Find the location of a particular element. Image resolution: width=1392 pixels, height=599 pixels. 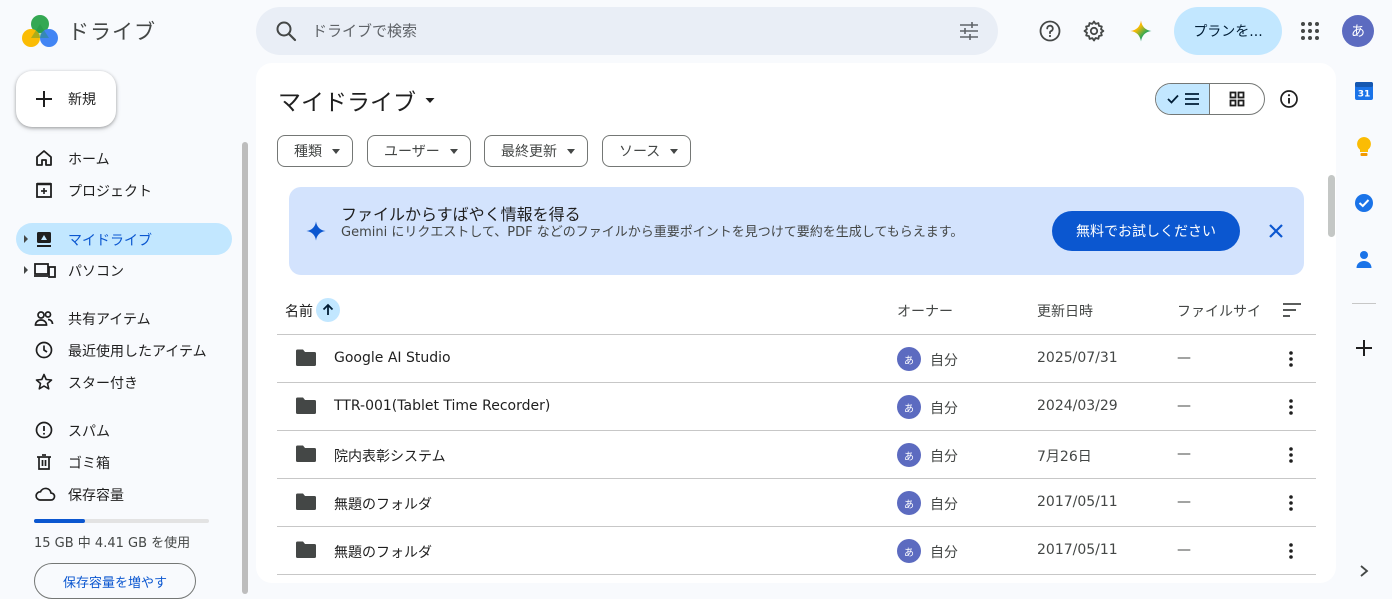

calendar-icon: 31 is located at coordinates (1364, 91).